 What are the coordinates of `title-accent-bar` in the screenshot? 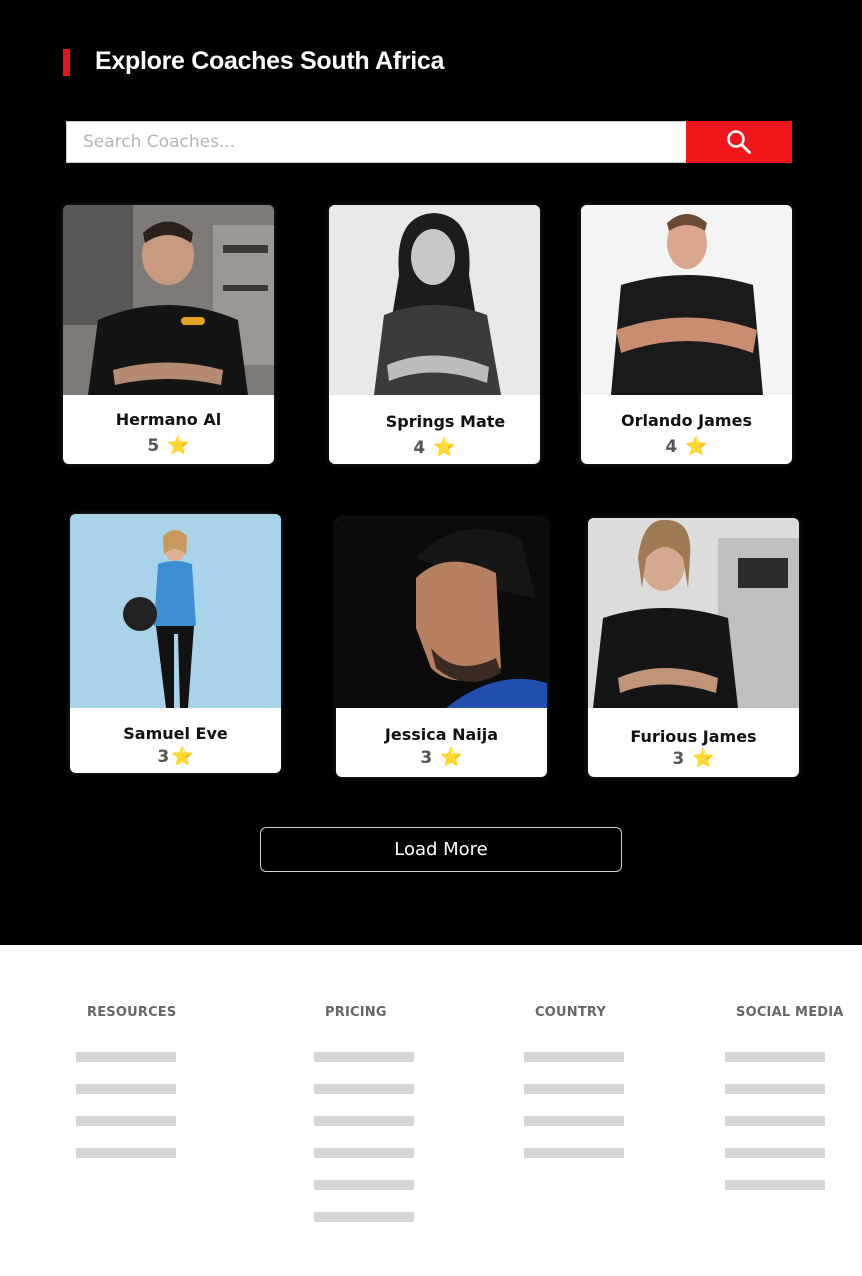 It's located at (66, 62).